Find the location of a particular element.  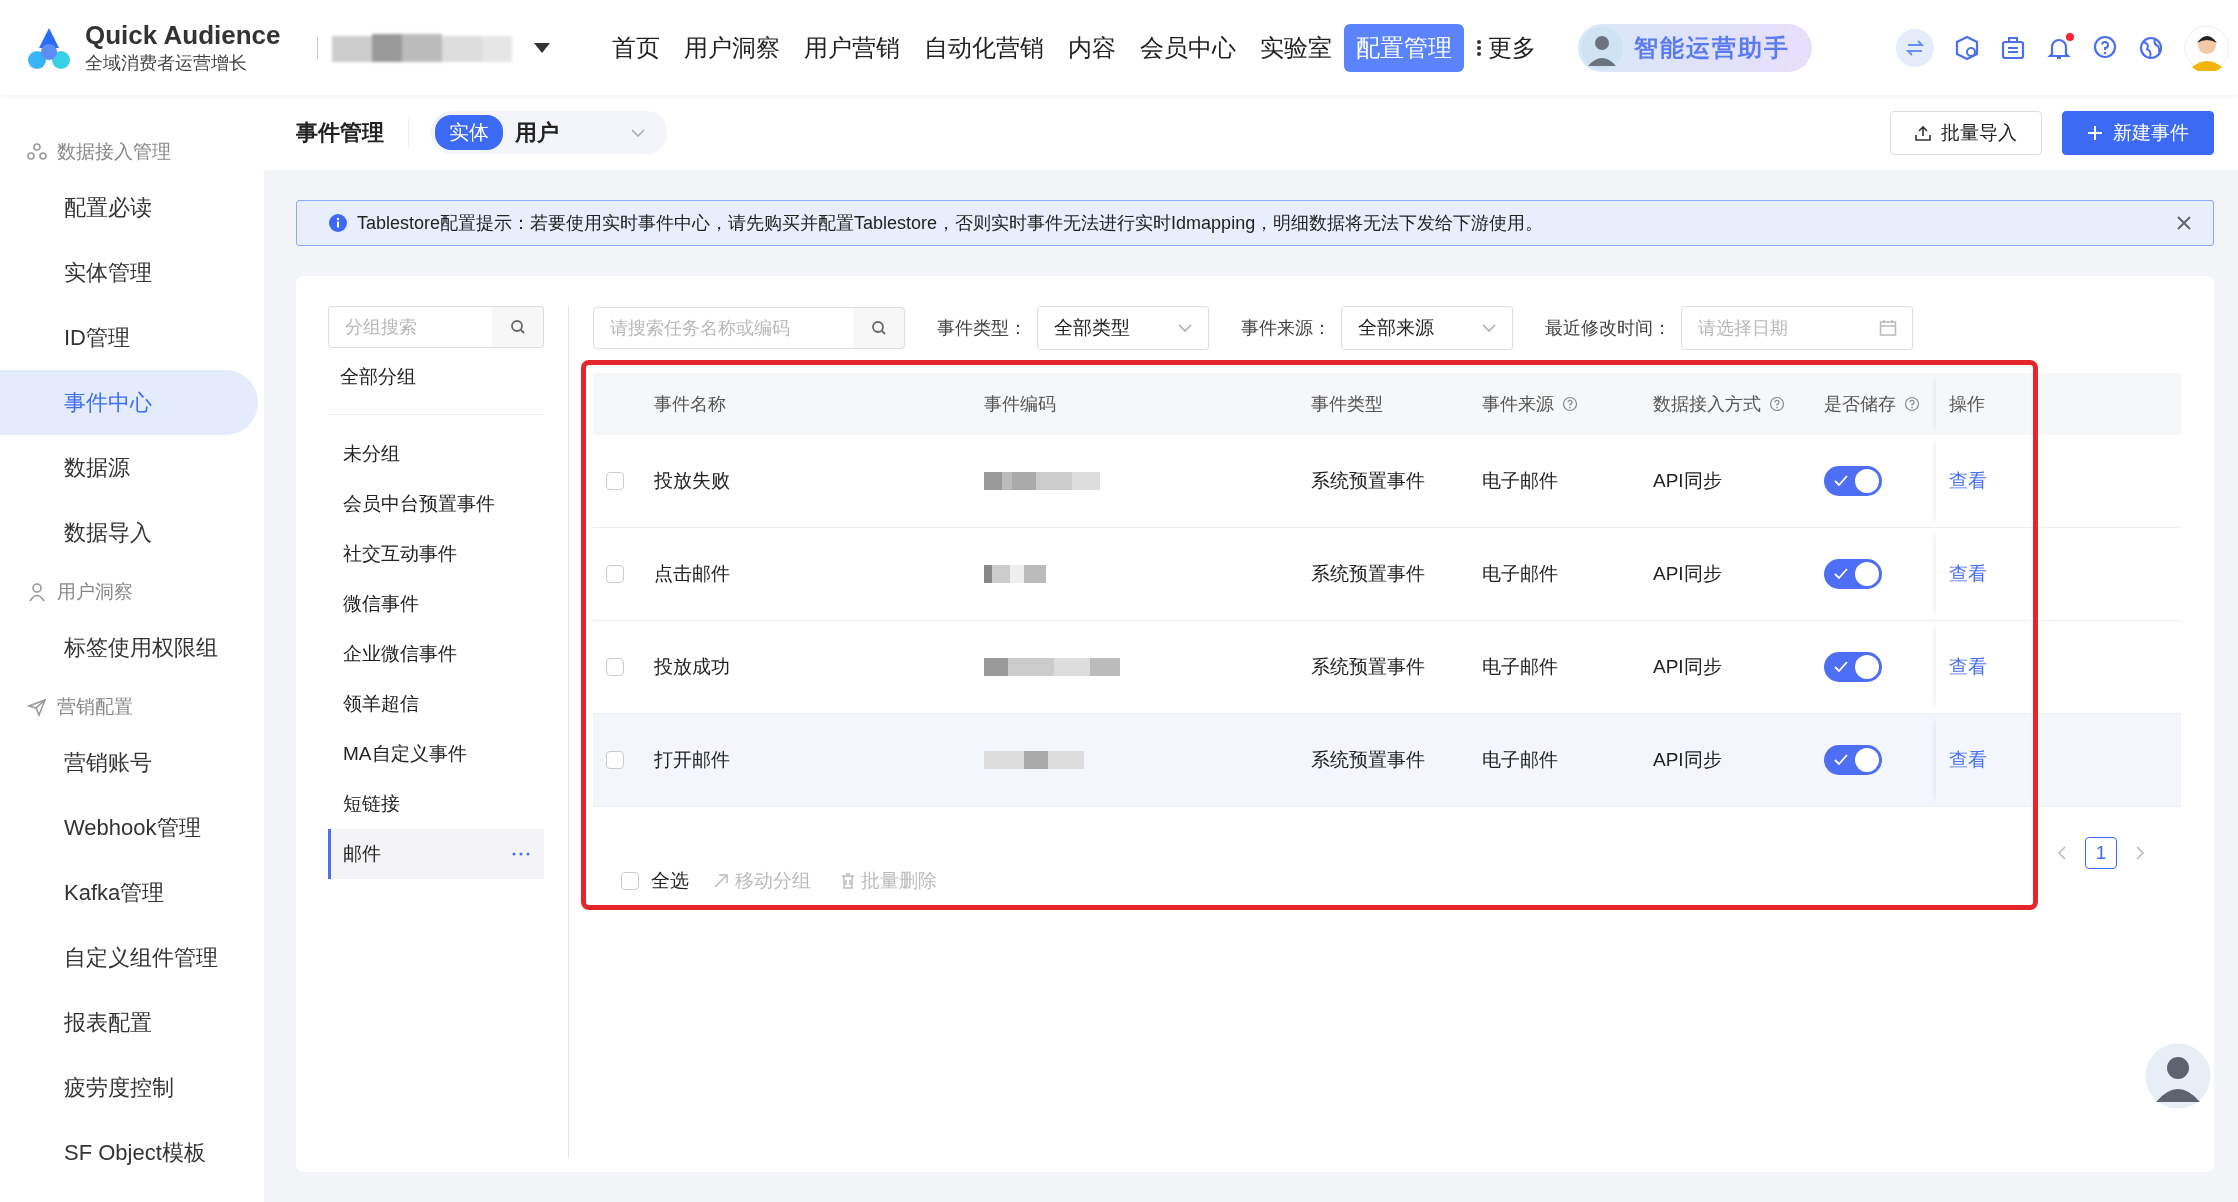

nav-tab: 用户营销 is located at coordinates (851, 47).